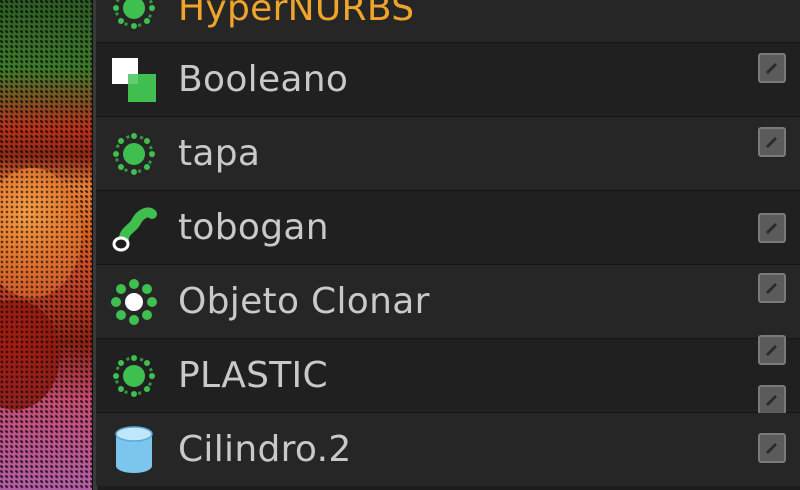 This screenshot has height=490, width=800. Describe the element at coordinates (304, 301) in the screenshot. I see `object-label: Objeto Clonar` at that location.